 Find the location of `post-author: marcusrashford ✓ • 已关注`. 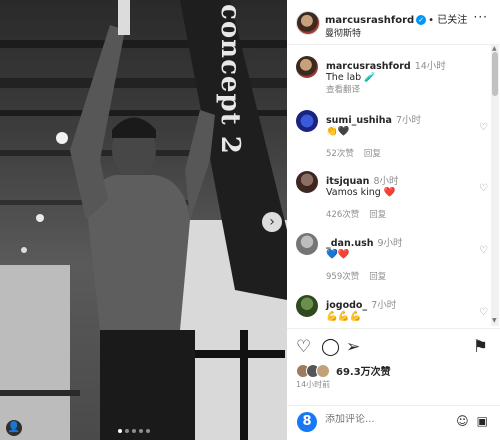

post-author: marcusrashford ✓ • 已关注 is located at coordinates (396, 18).